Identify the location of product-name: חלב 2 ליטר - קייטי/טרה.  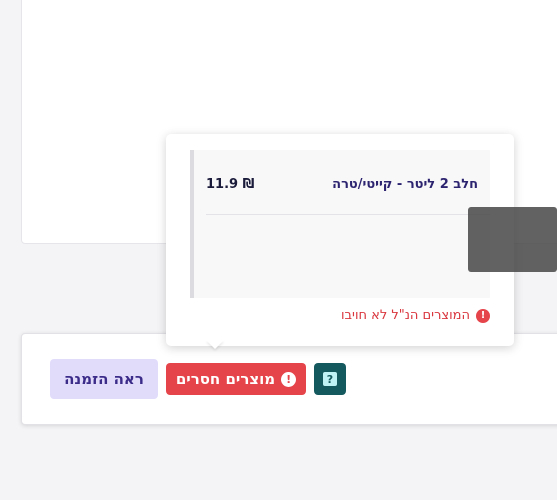
(405, 184).